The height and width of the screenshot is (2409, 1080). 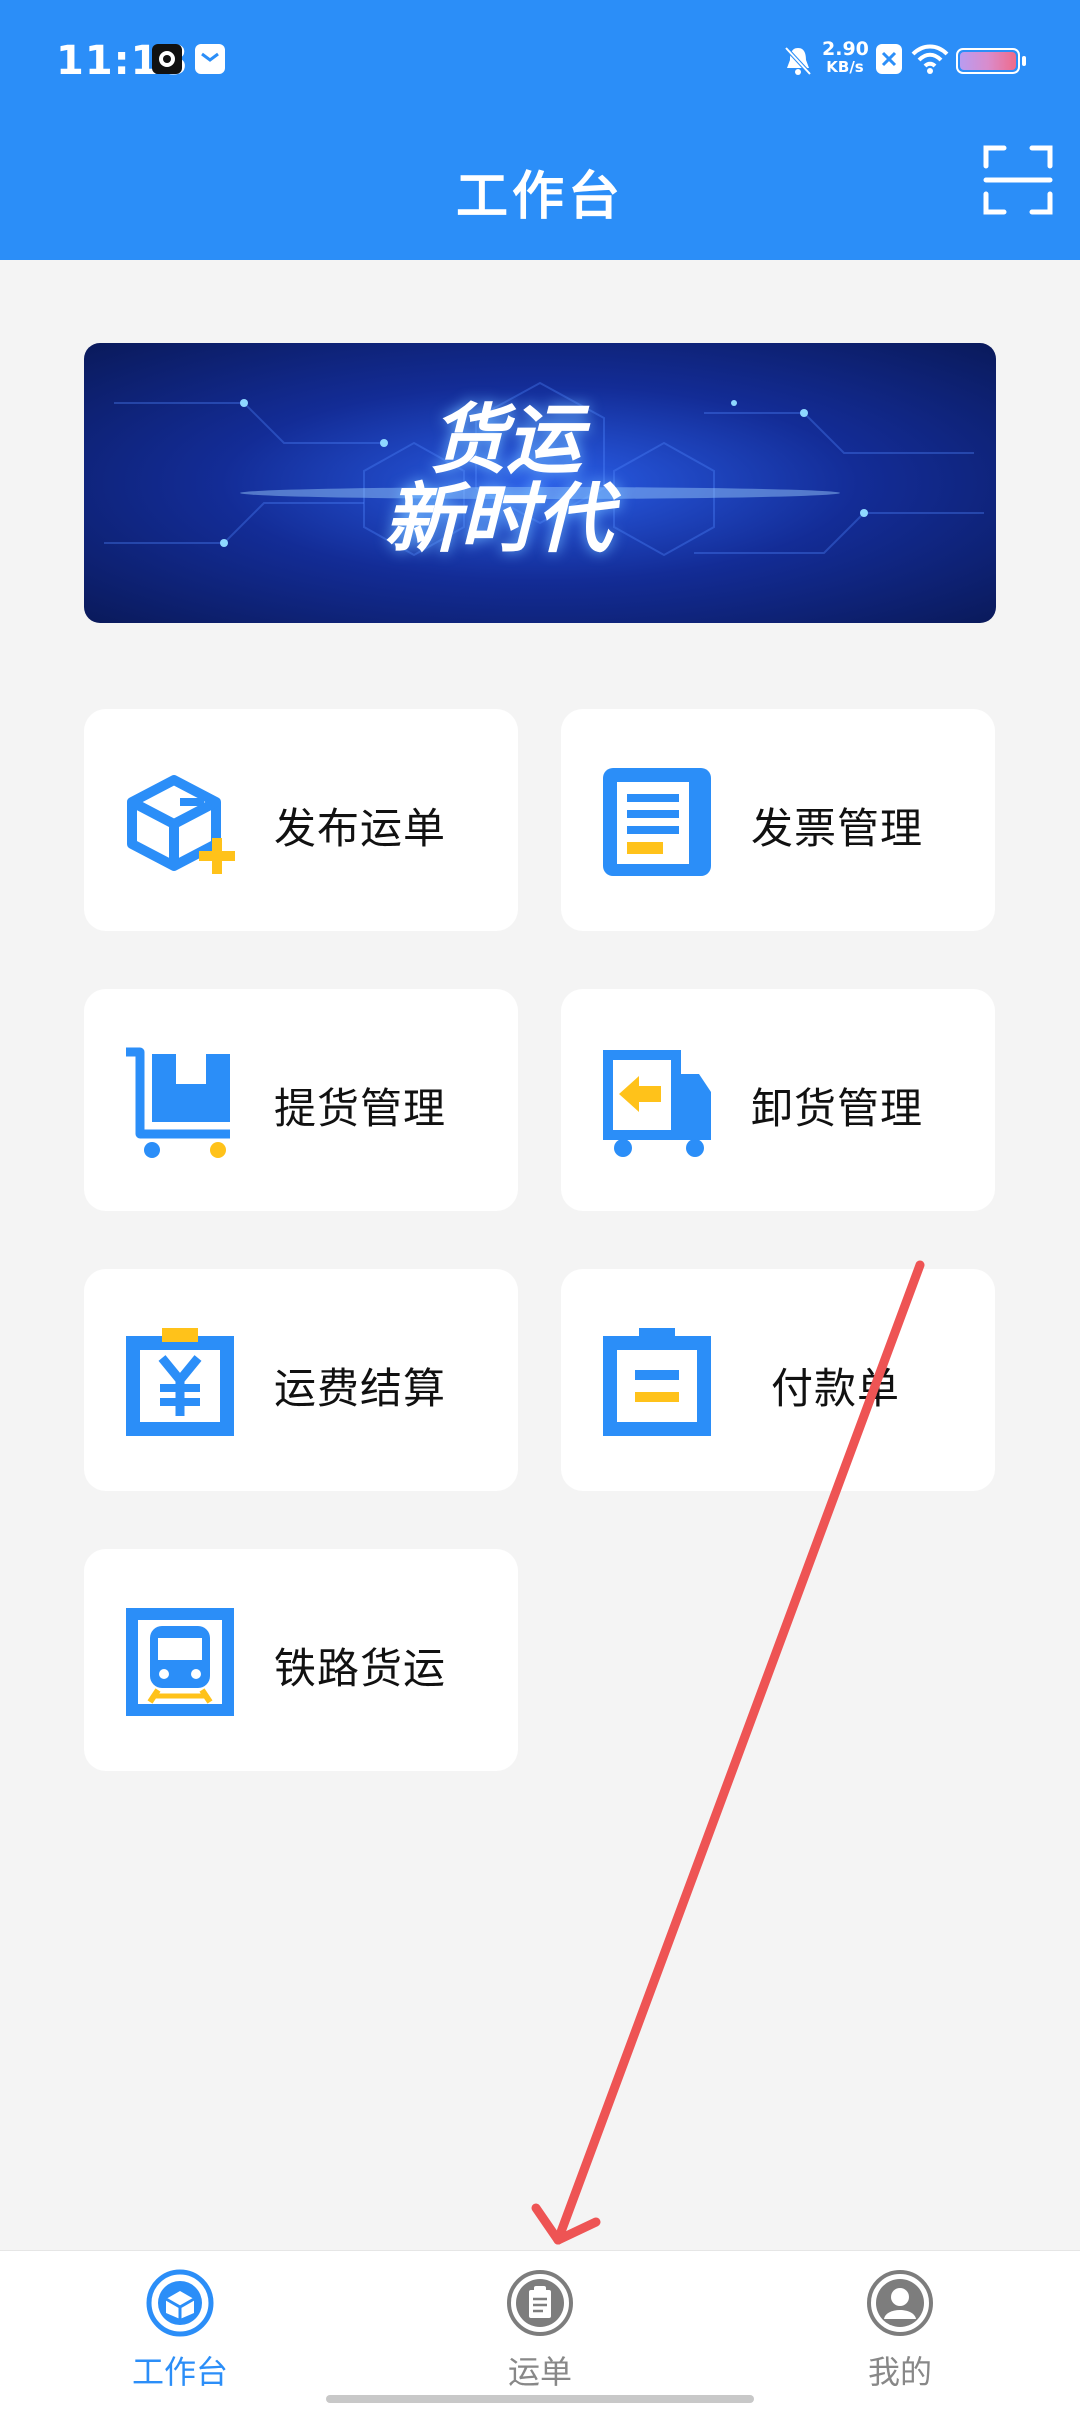 I want to click on menu-card-invoice: 发票管理, so click(x=778, y=820).